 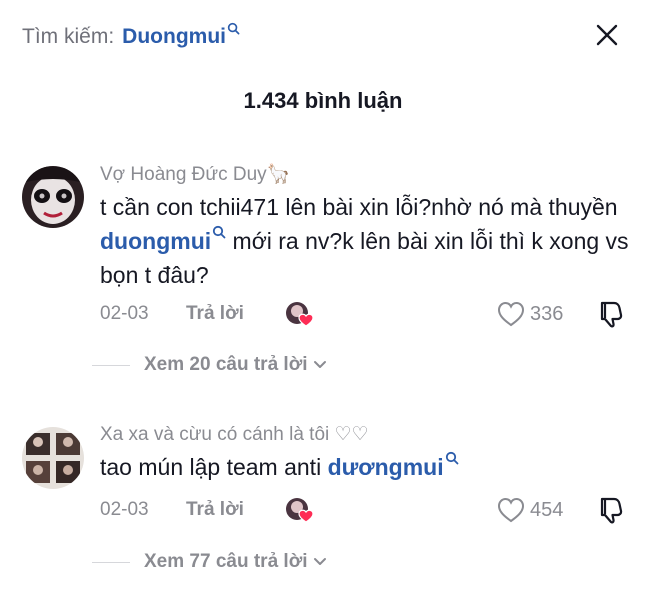 I want to click on like-button: 454, so click(x=529, y=510).